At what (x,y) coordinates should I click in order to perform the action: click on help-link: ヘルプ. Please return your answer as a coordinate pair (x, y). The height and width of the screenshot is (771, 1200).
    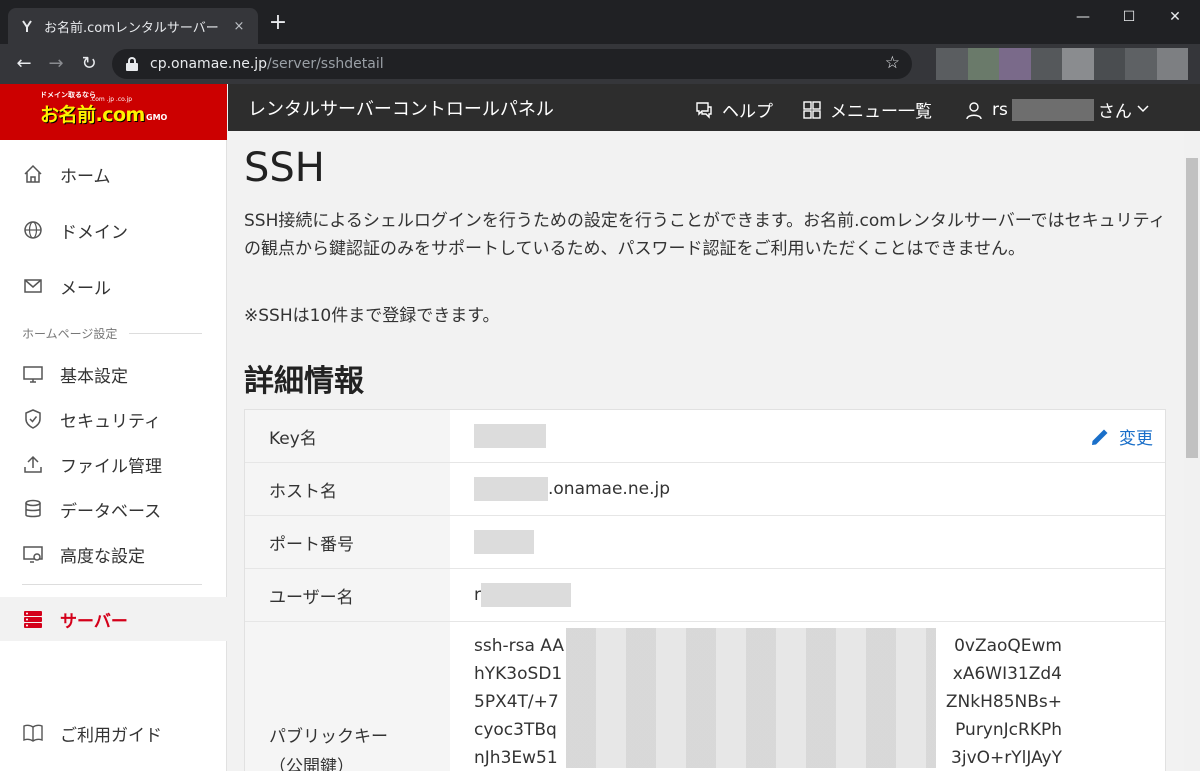
    Looking at the image, I should click on (733, 109).